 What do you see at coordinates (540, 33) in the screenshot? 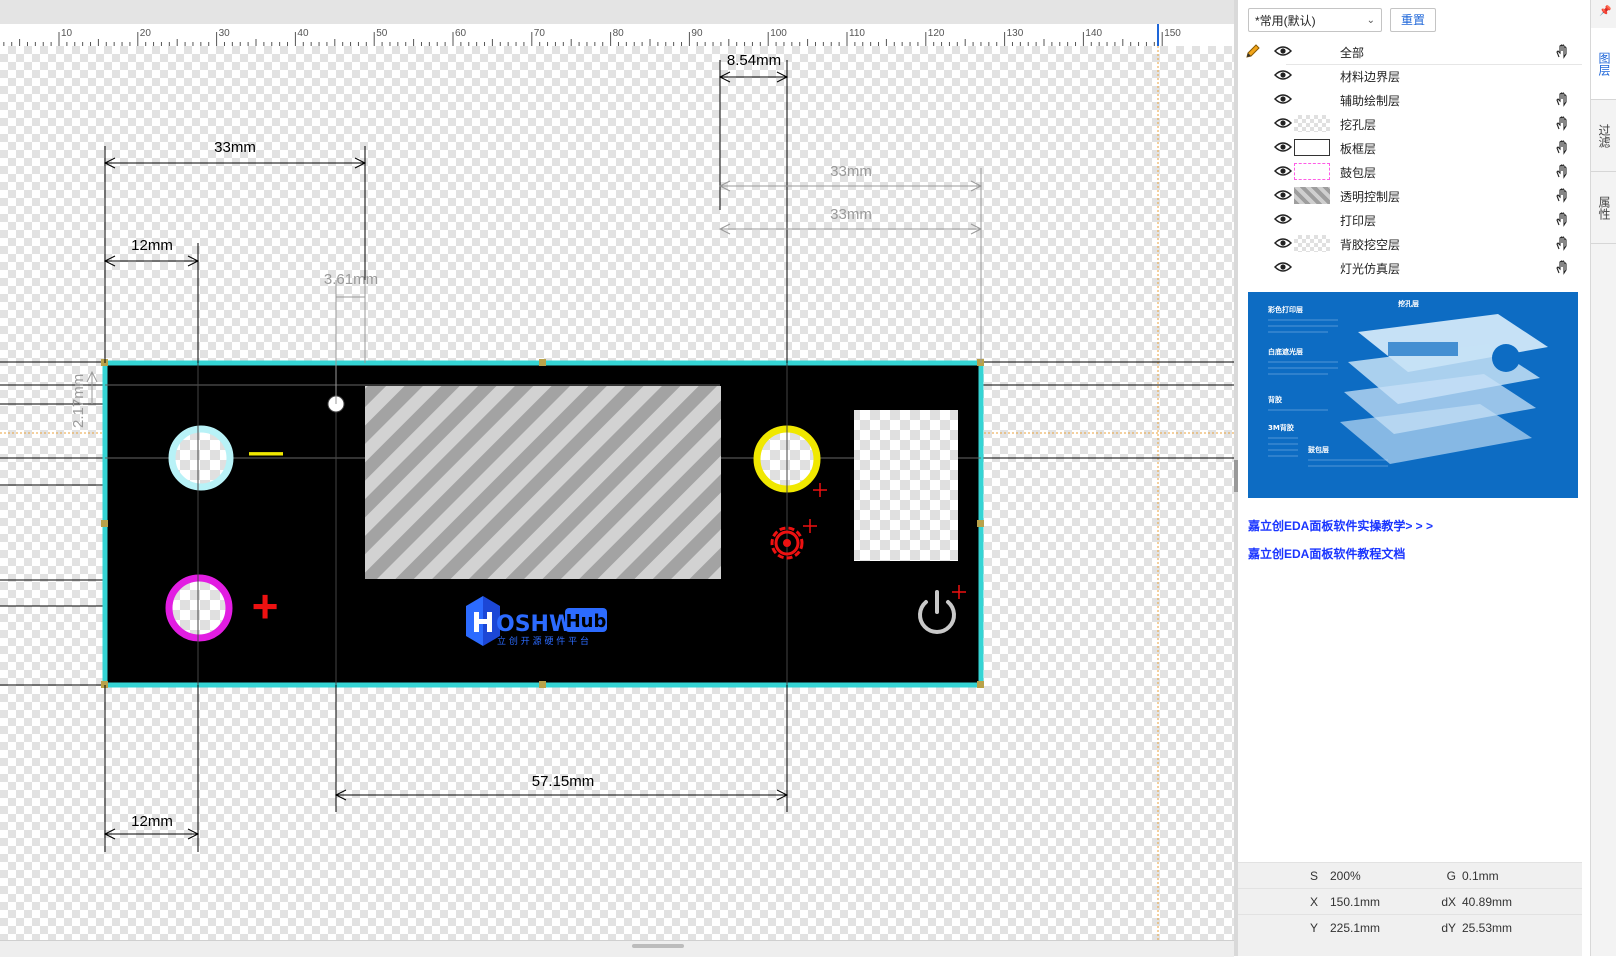
I see `ruler-label: 70` at bounding box center [540, 33].